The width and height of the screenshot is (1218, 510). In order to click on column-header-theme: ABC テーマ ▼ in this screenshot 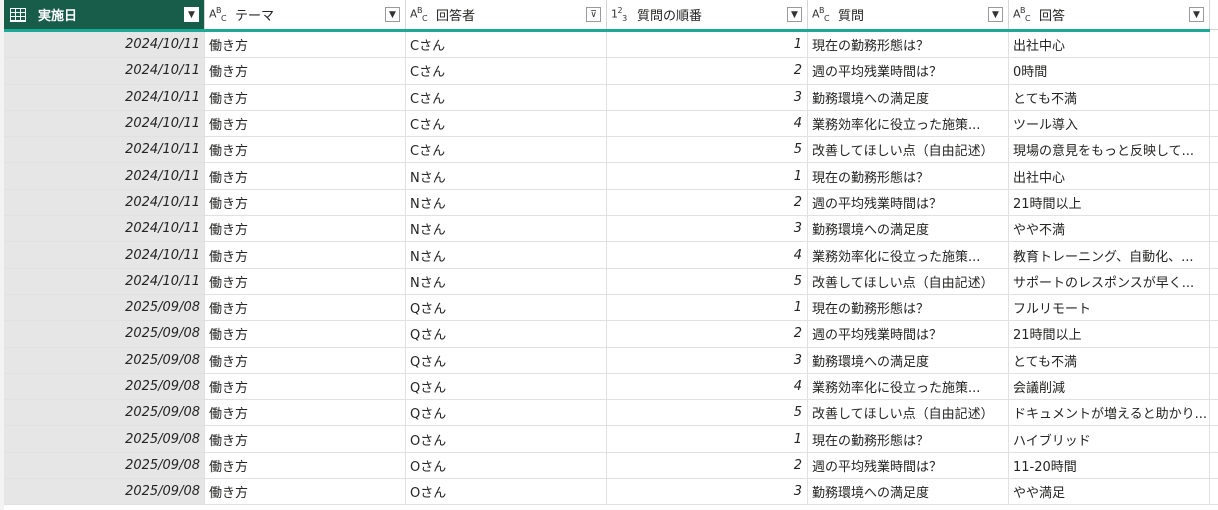, I will do `click(305, 14)`.